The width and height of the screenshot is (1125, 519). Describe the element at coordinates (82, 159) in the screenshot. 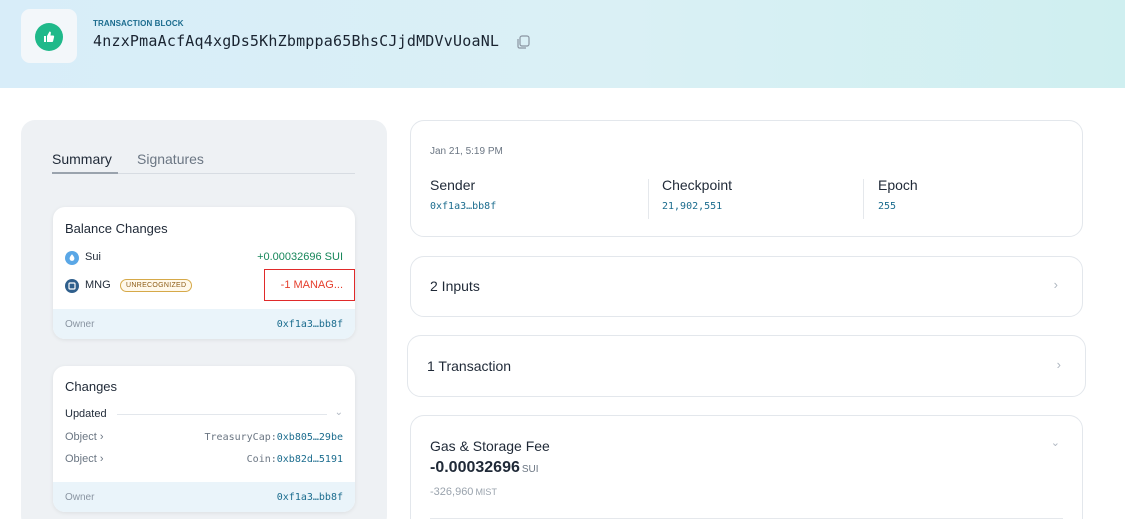

I see `tab-summary: Summary` at that location.